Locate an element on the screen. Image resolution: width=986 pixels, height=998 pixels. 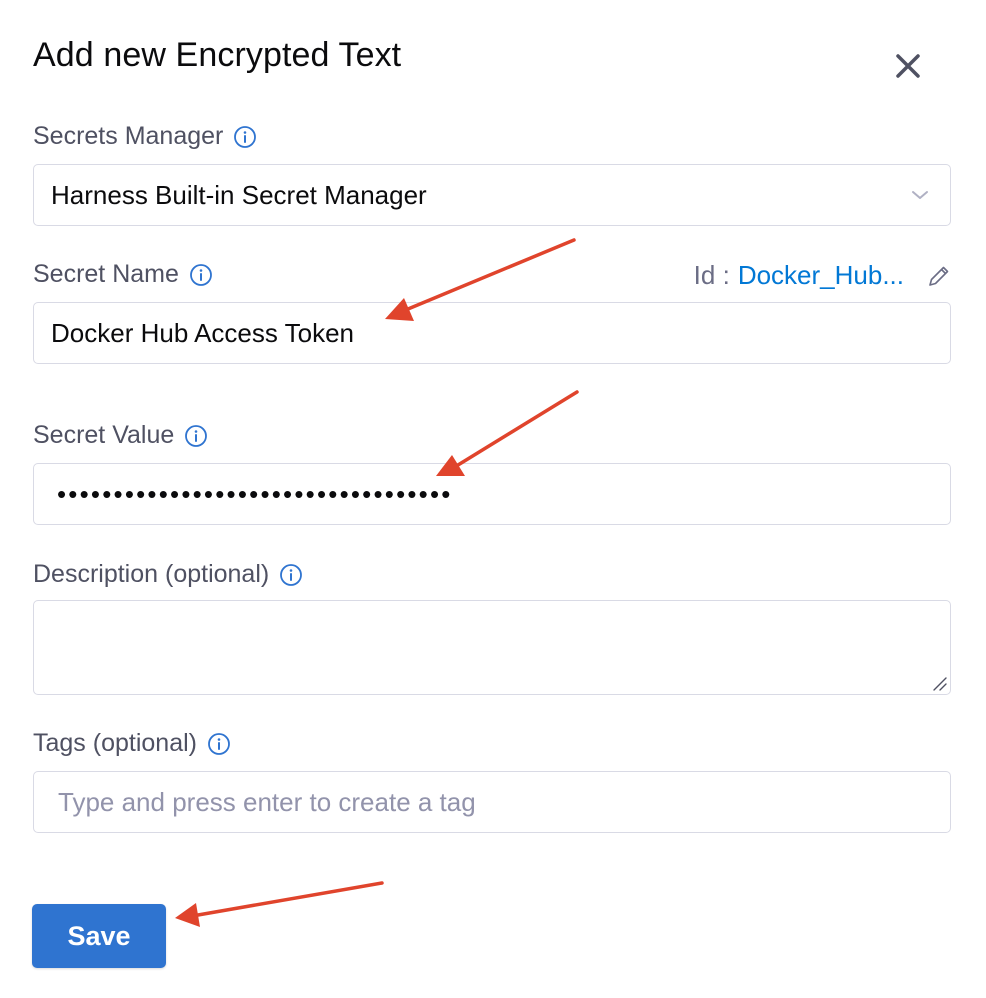
dialog-title: Add new Encrypted Text is located at coordinates (217, 55).